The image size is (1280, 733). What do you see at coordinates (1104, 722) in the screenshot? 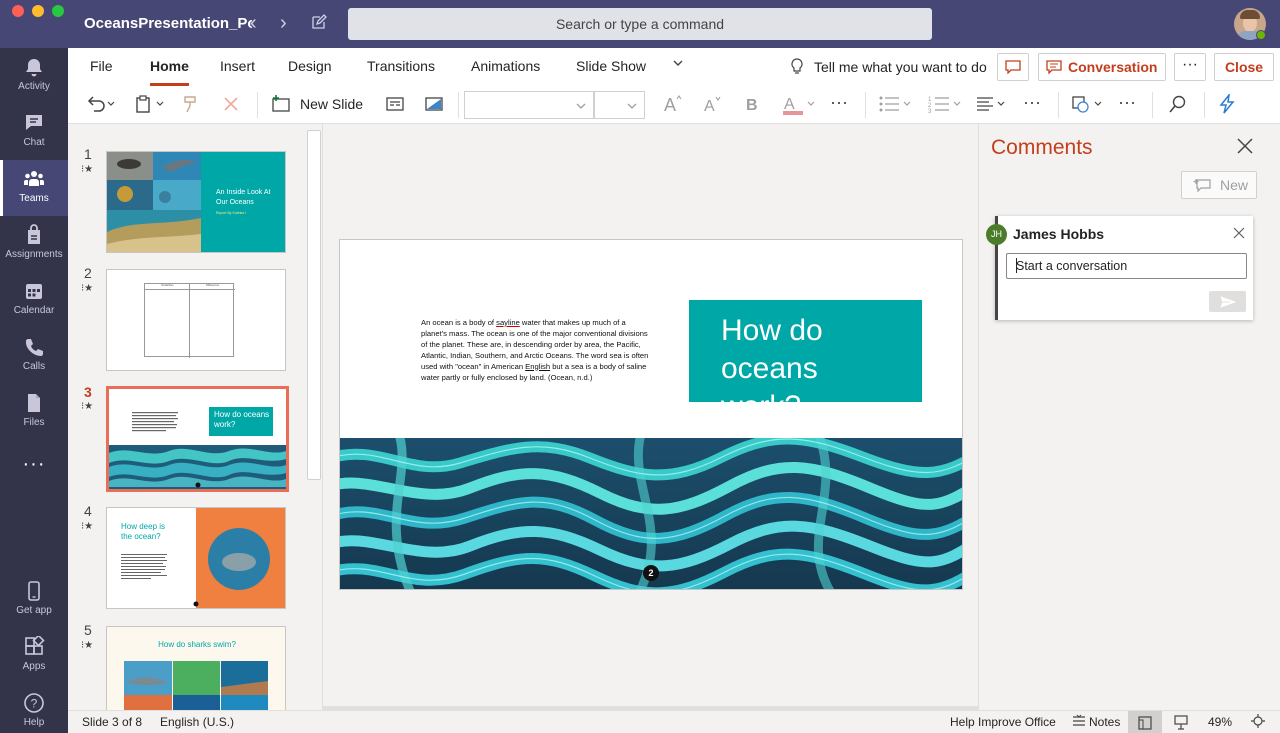
I see `notes-button: Notes` at bounding box center [1104, 722].